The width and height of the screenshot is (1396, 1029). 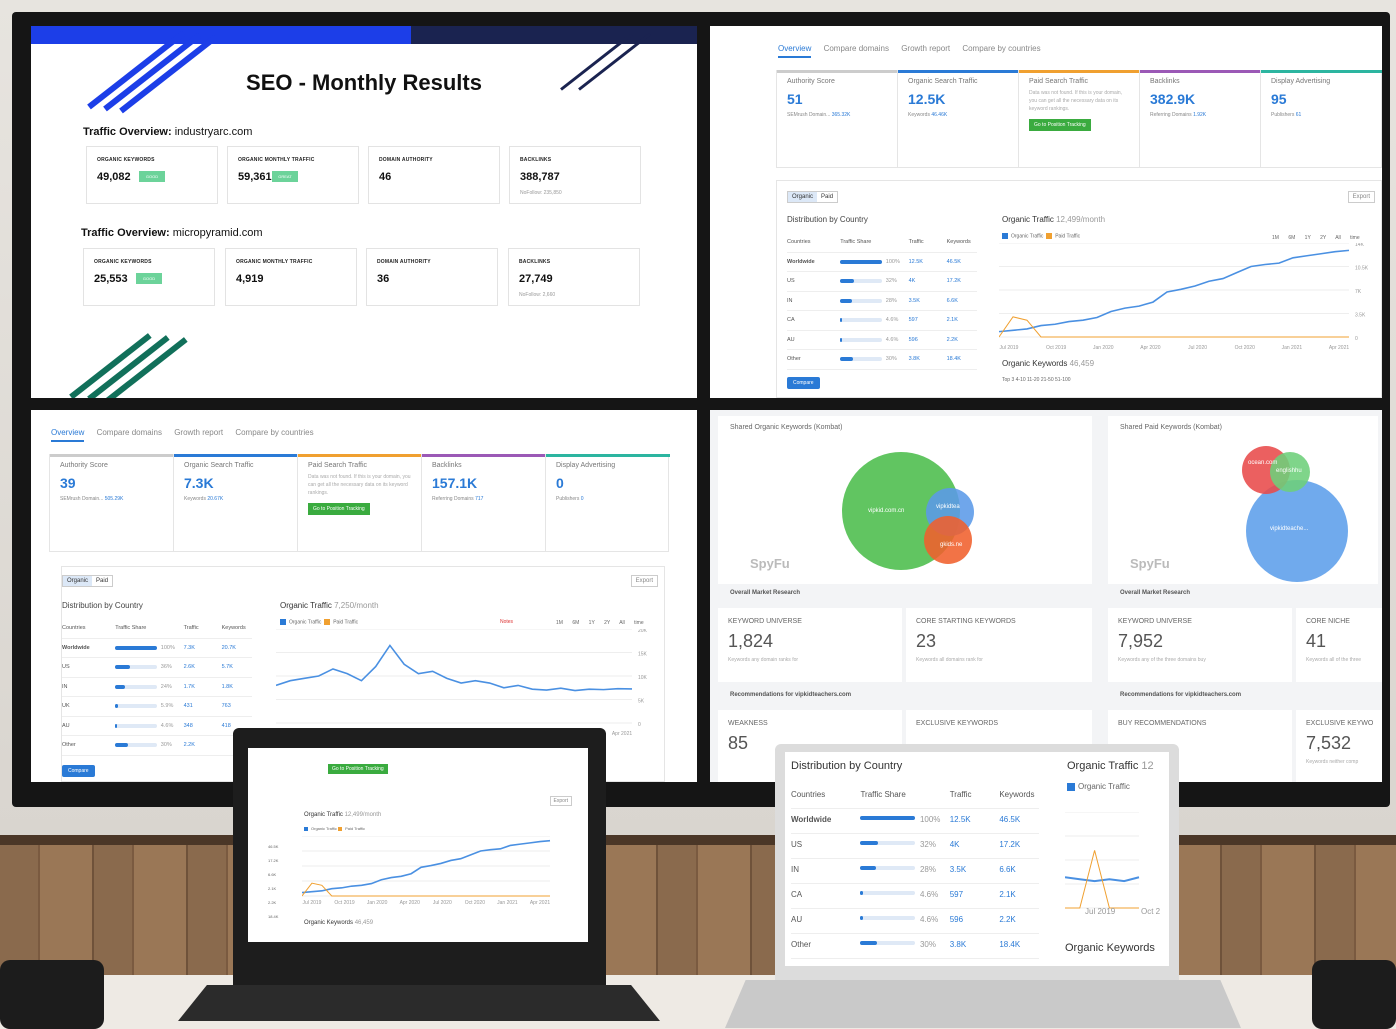 I want to click on organic-keywords-title: Organic Keywords 46,459, so click(x=339, y=923).